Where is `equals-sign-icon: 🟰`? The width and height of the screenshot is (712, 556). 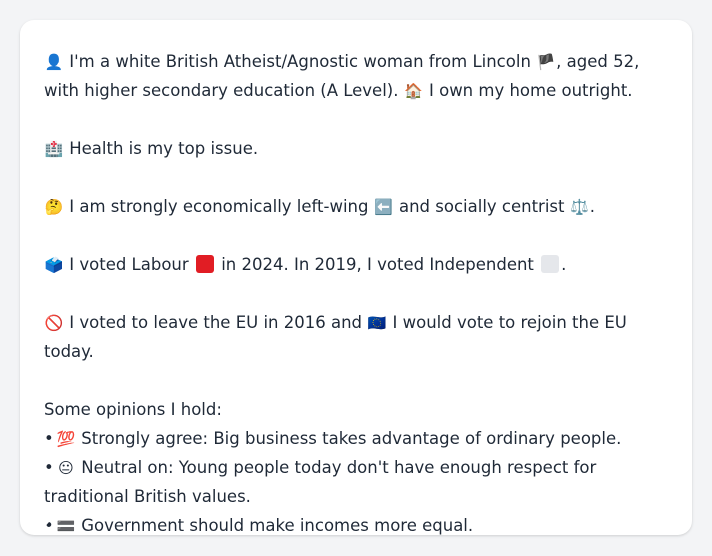
equals-sign-icon: 🟰 is located at coordinates (66, 526).